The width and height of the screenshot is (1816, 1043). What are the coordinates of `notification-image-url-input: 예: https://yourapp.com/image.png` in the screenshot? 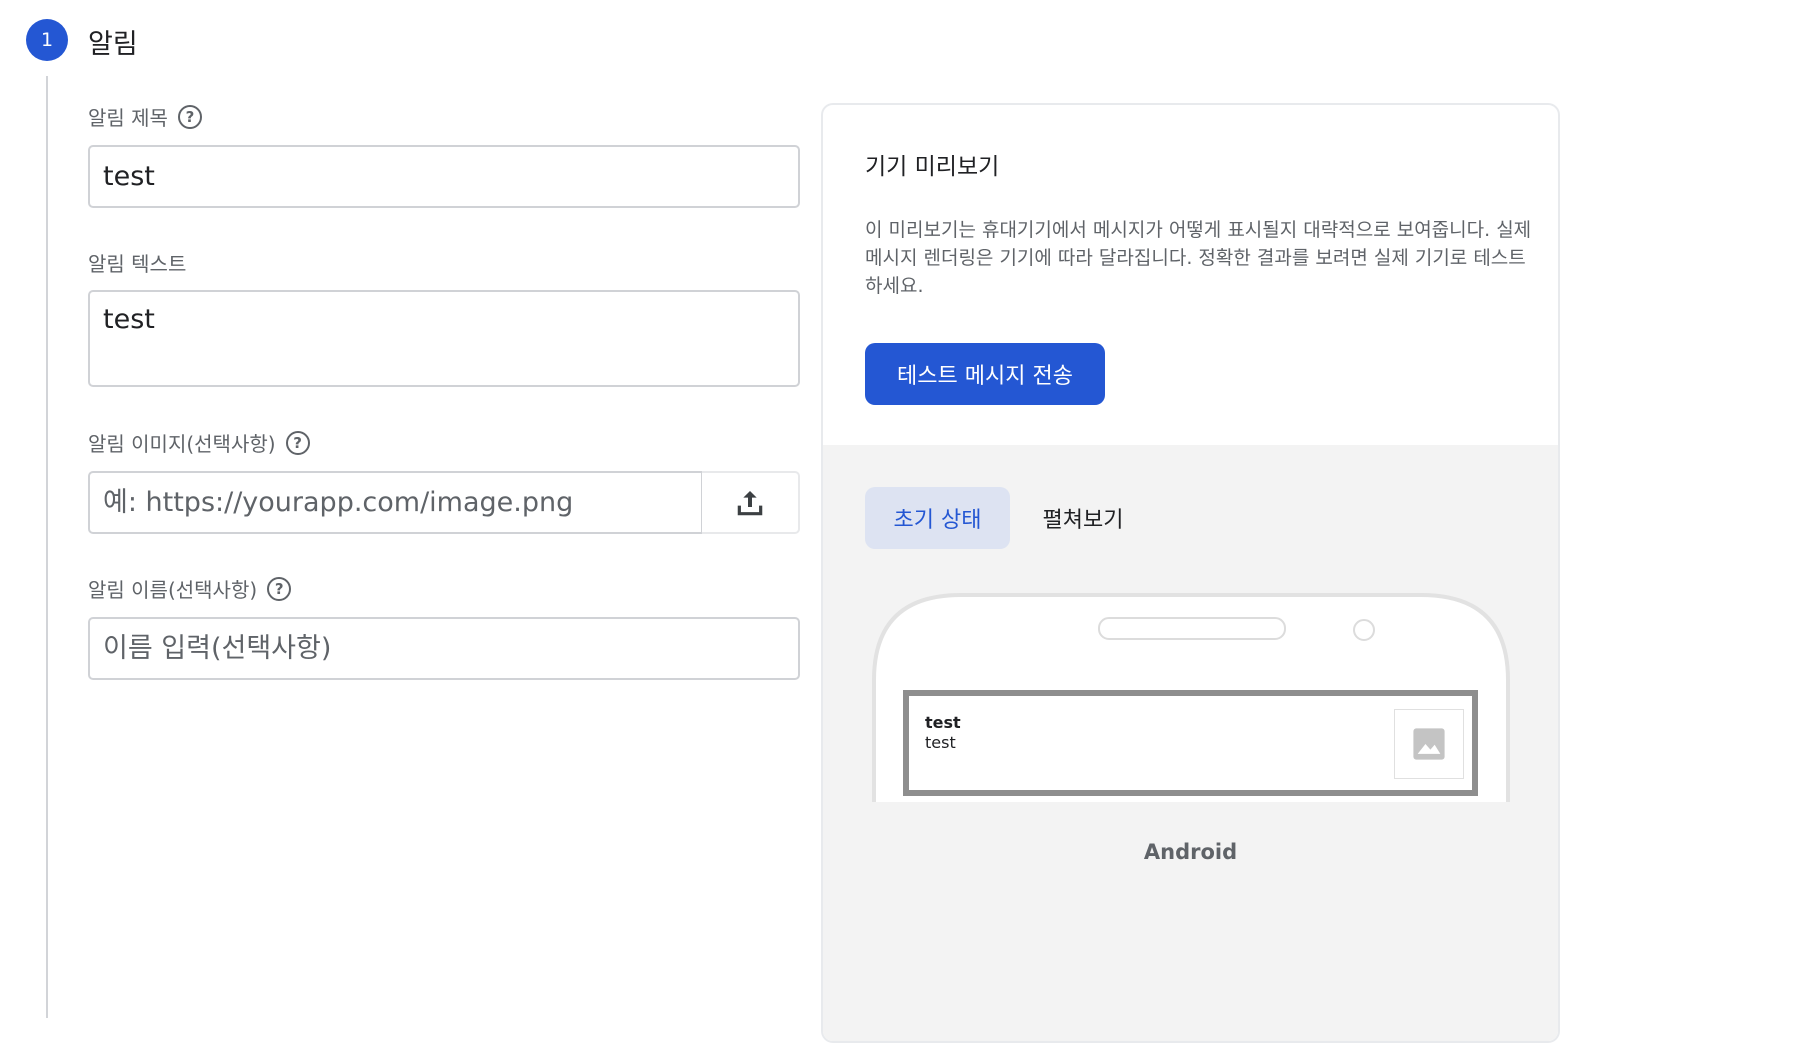 It's located at (395, 502).